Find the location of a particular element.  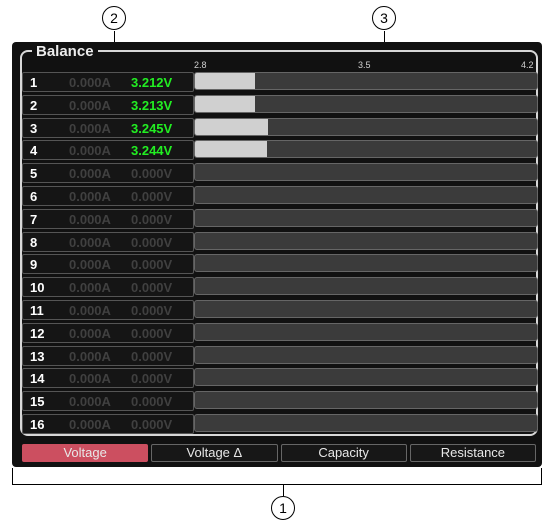

cell-voltage: 3.245V is located at coordinates (152, 128).